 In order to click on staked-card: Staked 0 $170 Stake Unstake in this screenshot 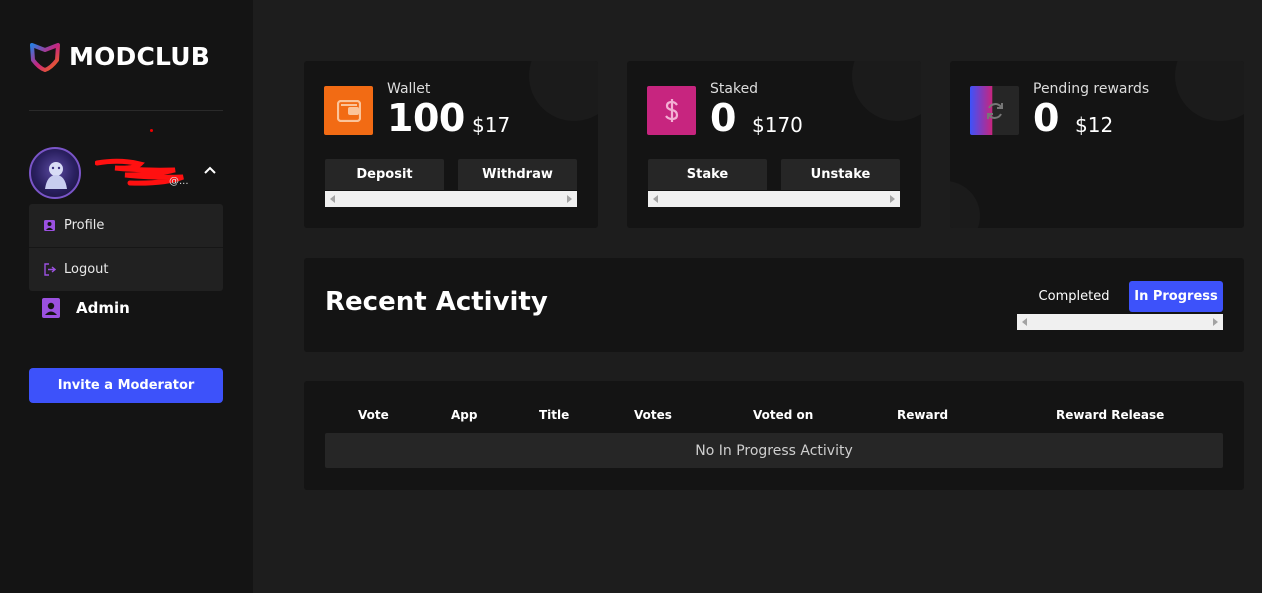, I will do `click(774, 144)`.